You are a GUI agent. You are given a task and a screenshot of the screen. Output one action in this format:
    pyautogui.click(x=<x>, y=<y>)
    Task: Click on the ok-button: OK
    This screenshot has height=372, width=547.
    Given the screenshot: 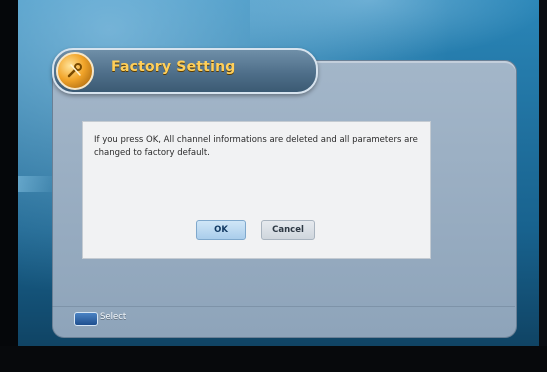 What is the action you would take?
    pyautogui.click(x=221, y=230)
    